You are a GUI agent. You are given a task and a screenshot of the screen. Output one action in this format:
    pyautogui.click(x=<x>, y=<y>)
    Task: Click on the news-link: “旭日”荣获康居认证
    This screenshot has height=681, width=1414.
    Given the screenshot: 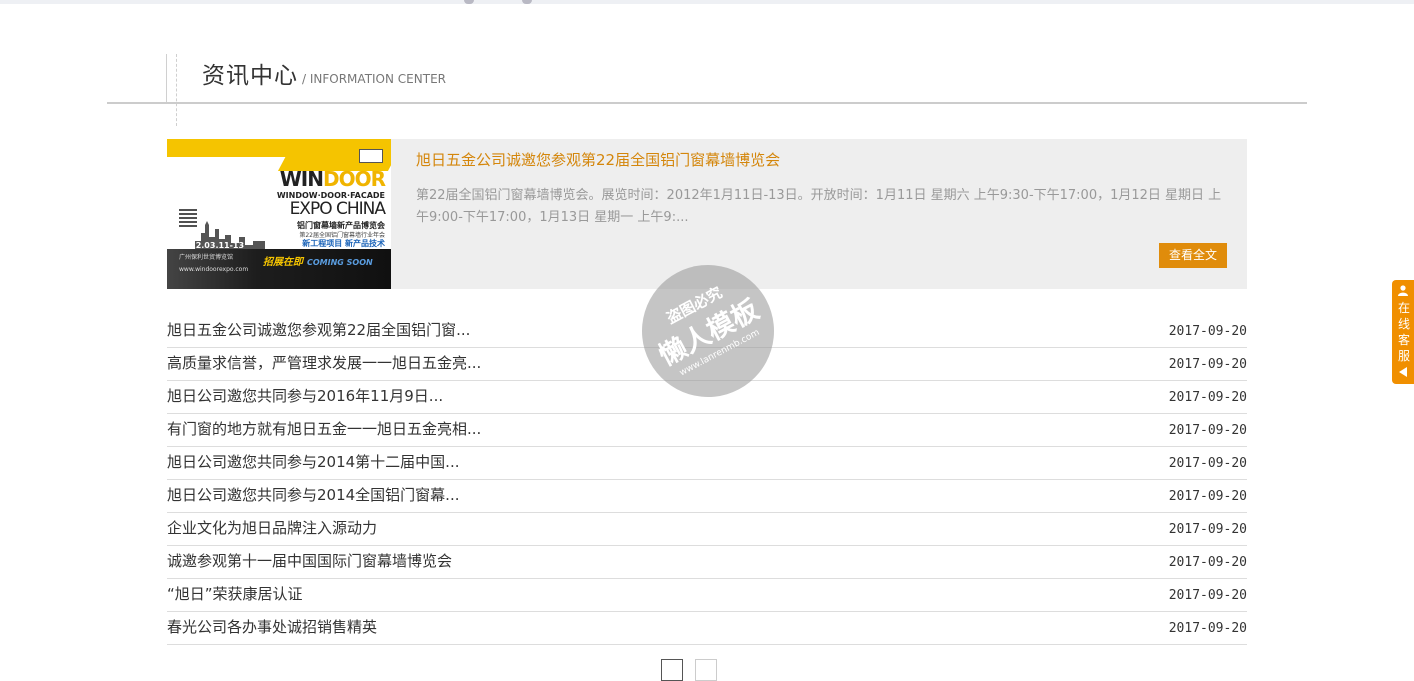 What is the action you would take?
    pyautogui.click(x=235, y=593)
    